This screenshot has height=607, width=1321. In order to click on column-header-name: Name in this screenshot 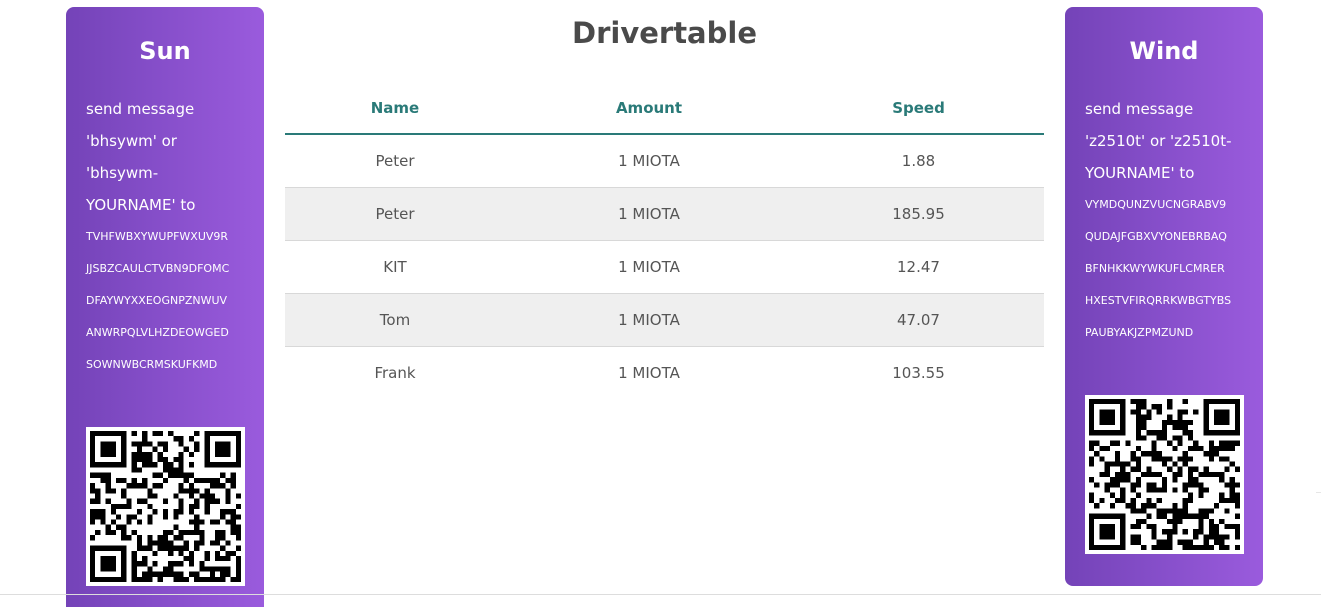, I will do `click(395, 108)`.